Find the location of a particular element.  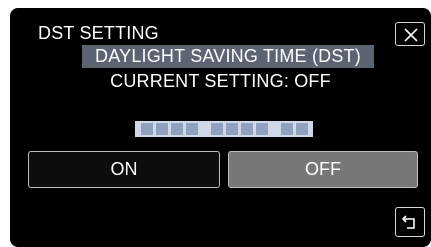

masked-time-group is located at coordinates (294, 129).